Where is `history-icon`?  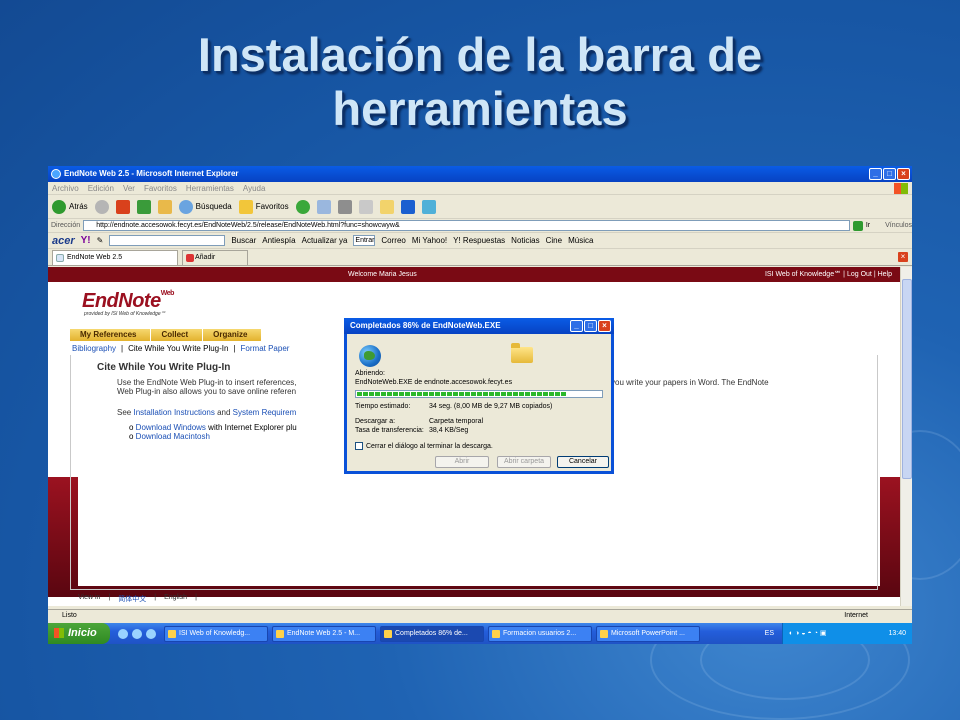
history-icon is located at coordinates (302, 206).